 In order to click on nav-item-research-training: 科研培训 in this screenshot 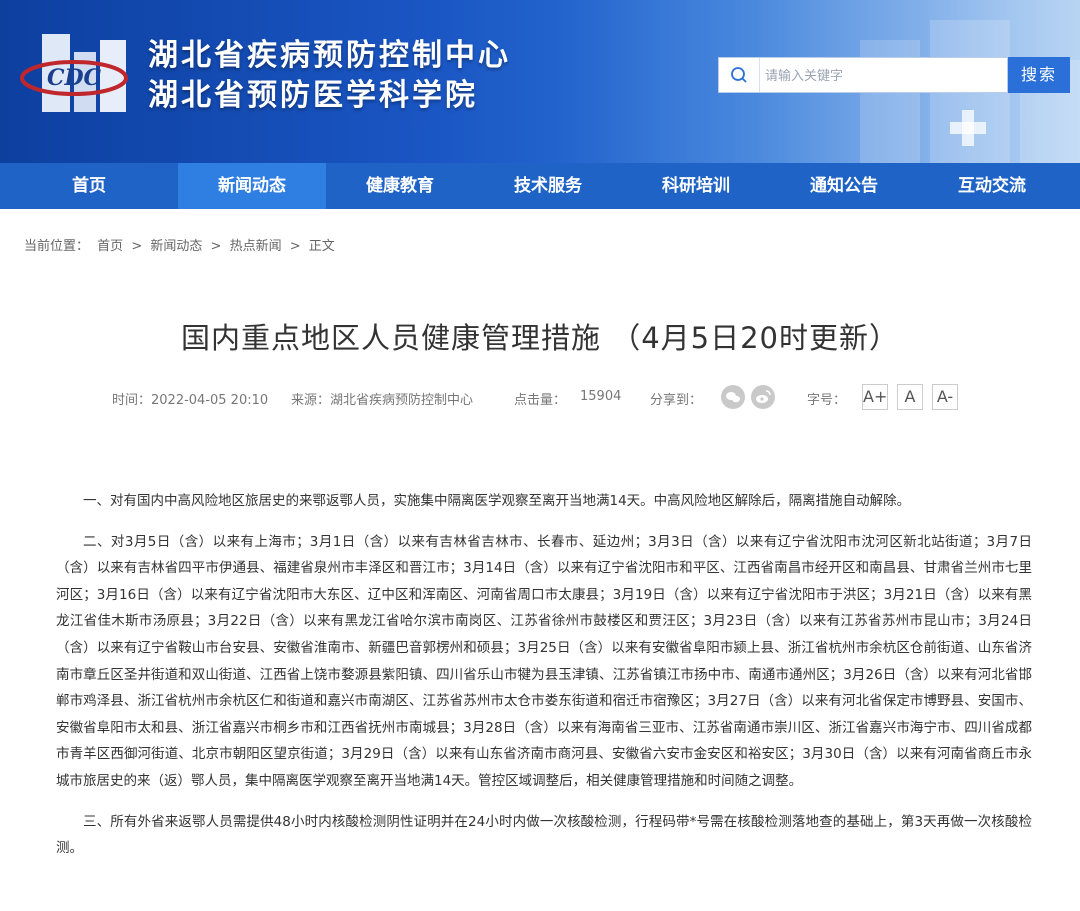, I will do `click(696, 186)`.